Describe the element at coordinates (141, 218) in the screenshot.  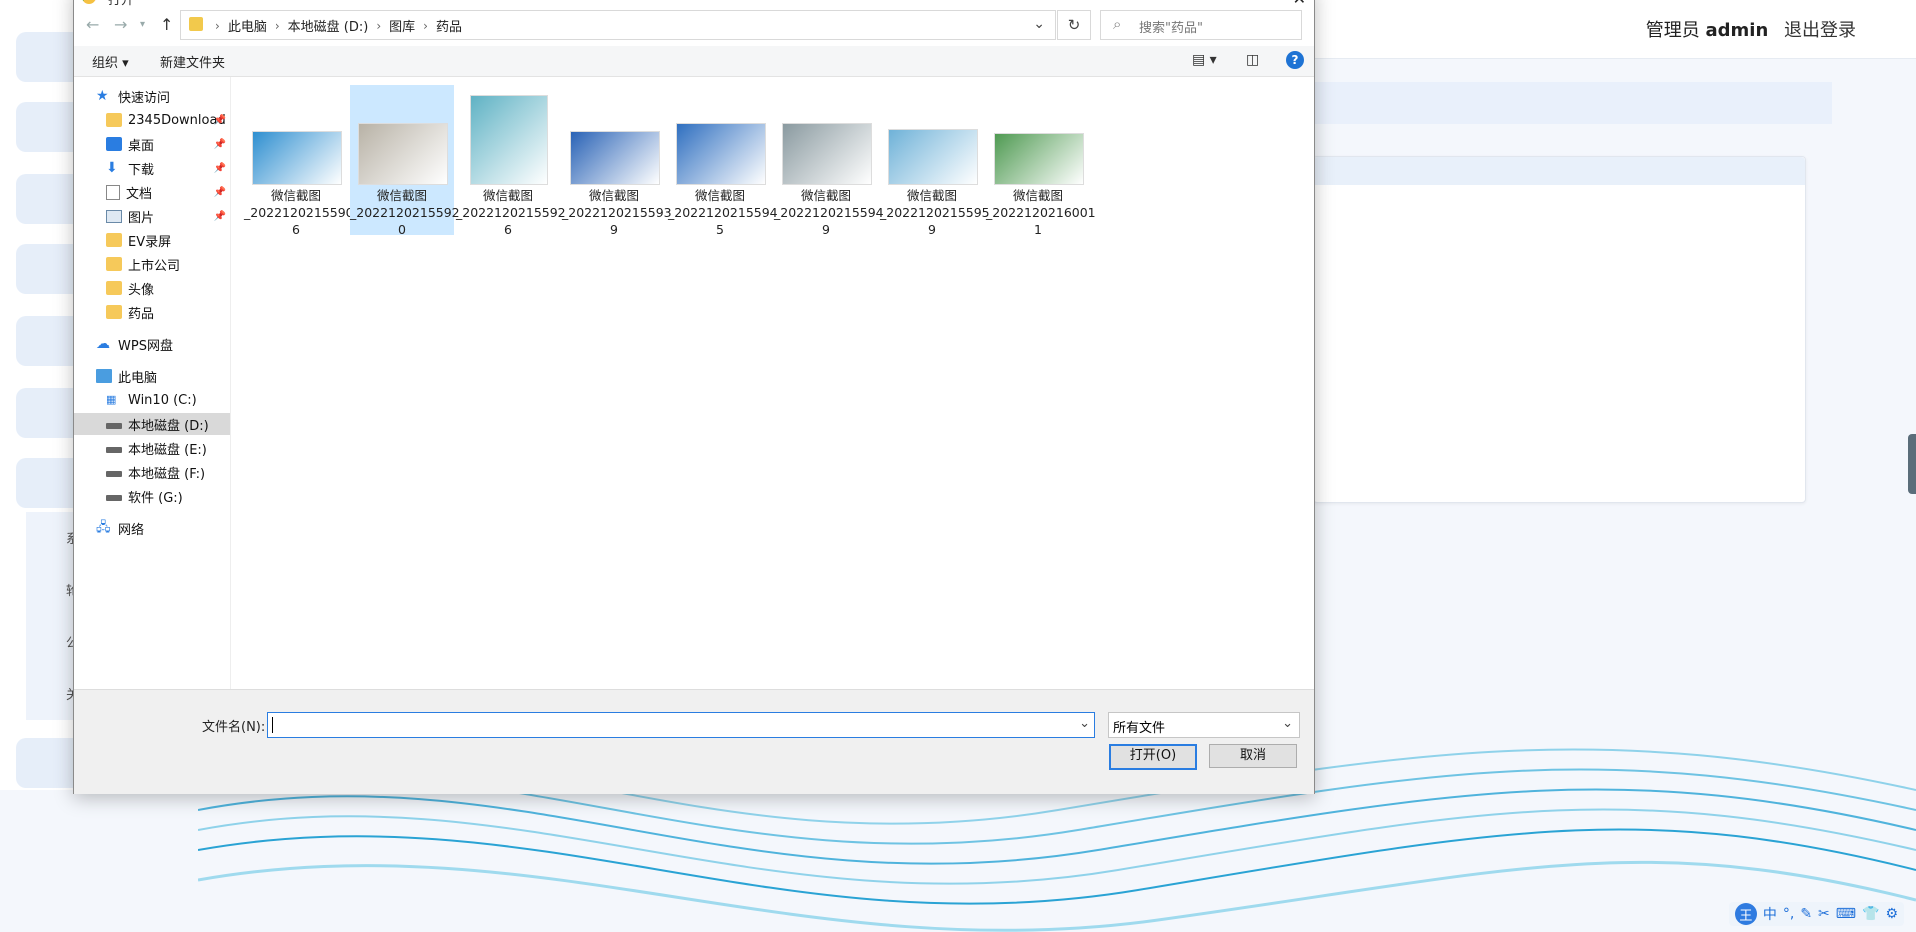
I see `nav-item-label: 图片` at that location.